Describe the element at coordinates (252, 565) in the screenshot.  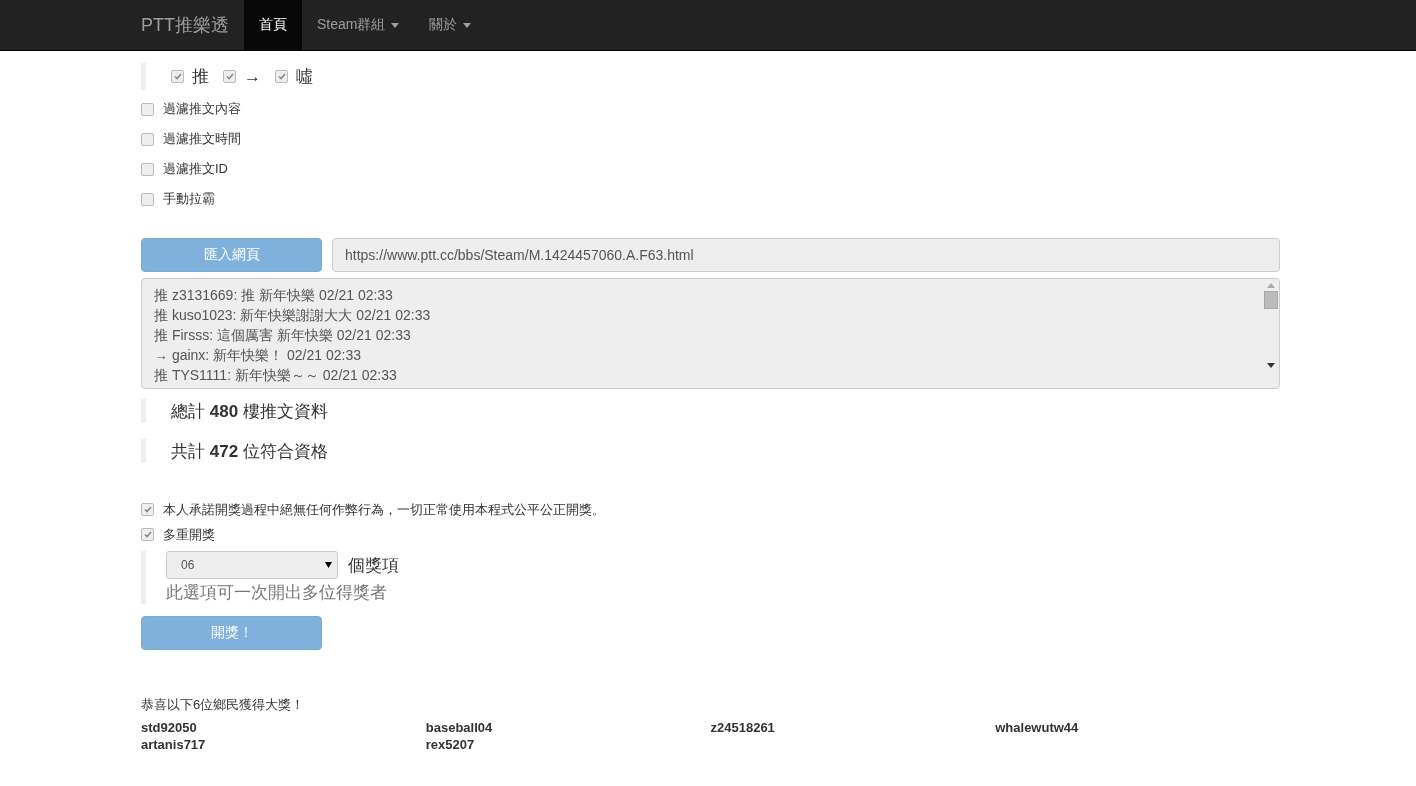
I see `prize-count-select: 06` at that location.